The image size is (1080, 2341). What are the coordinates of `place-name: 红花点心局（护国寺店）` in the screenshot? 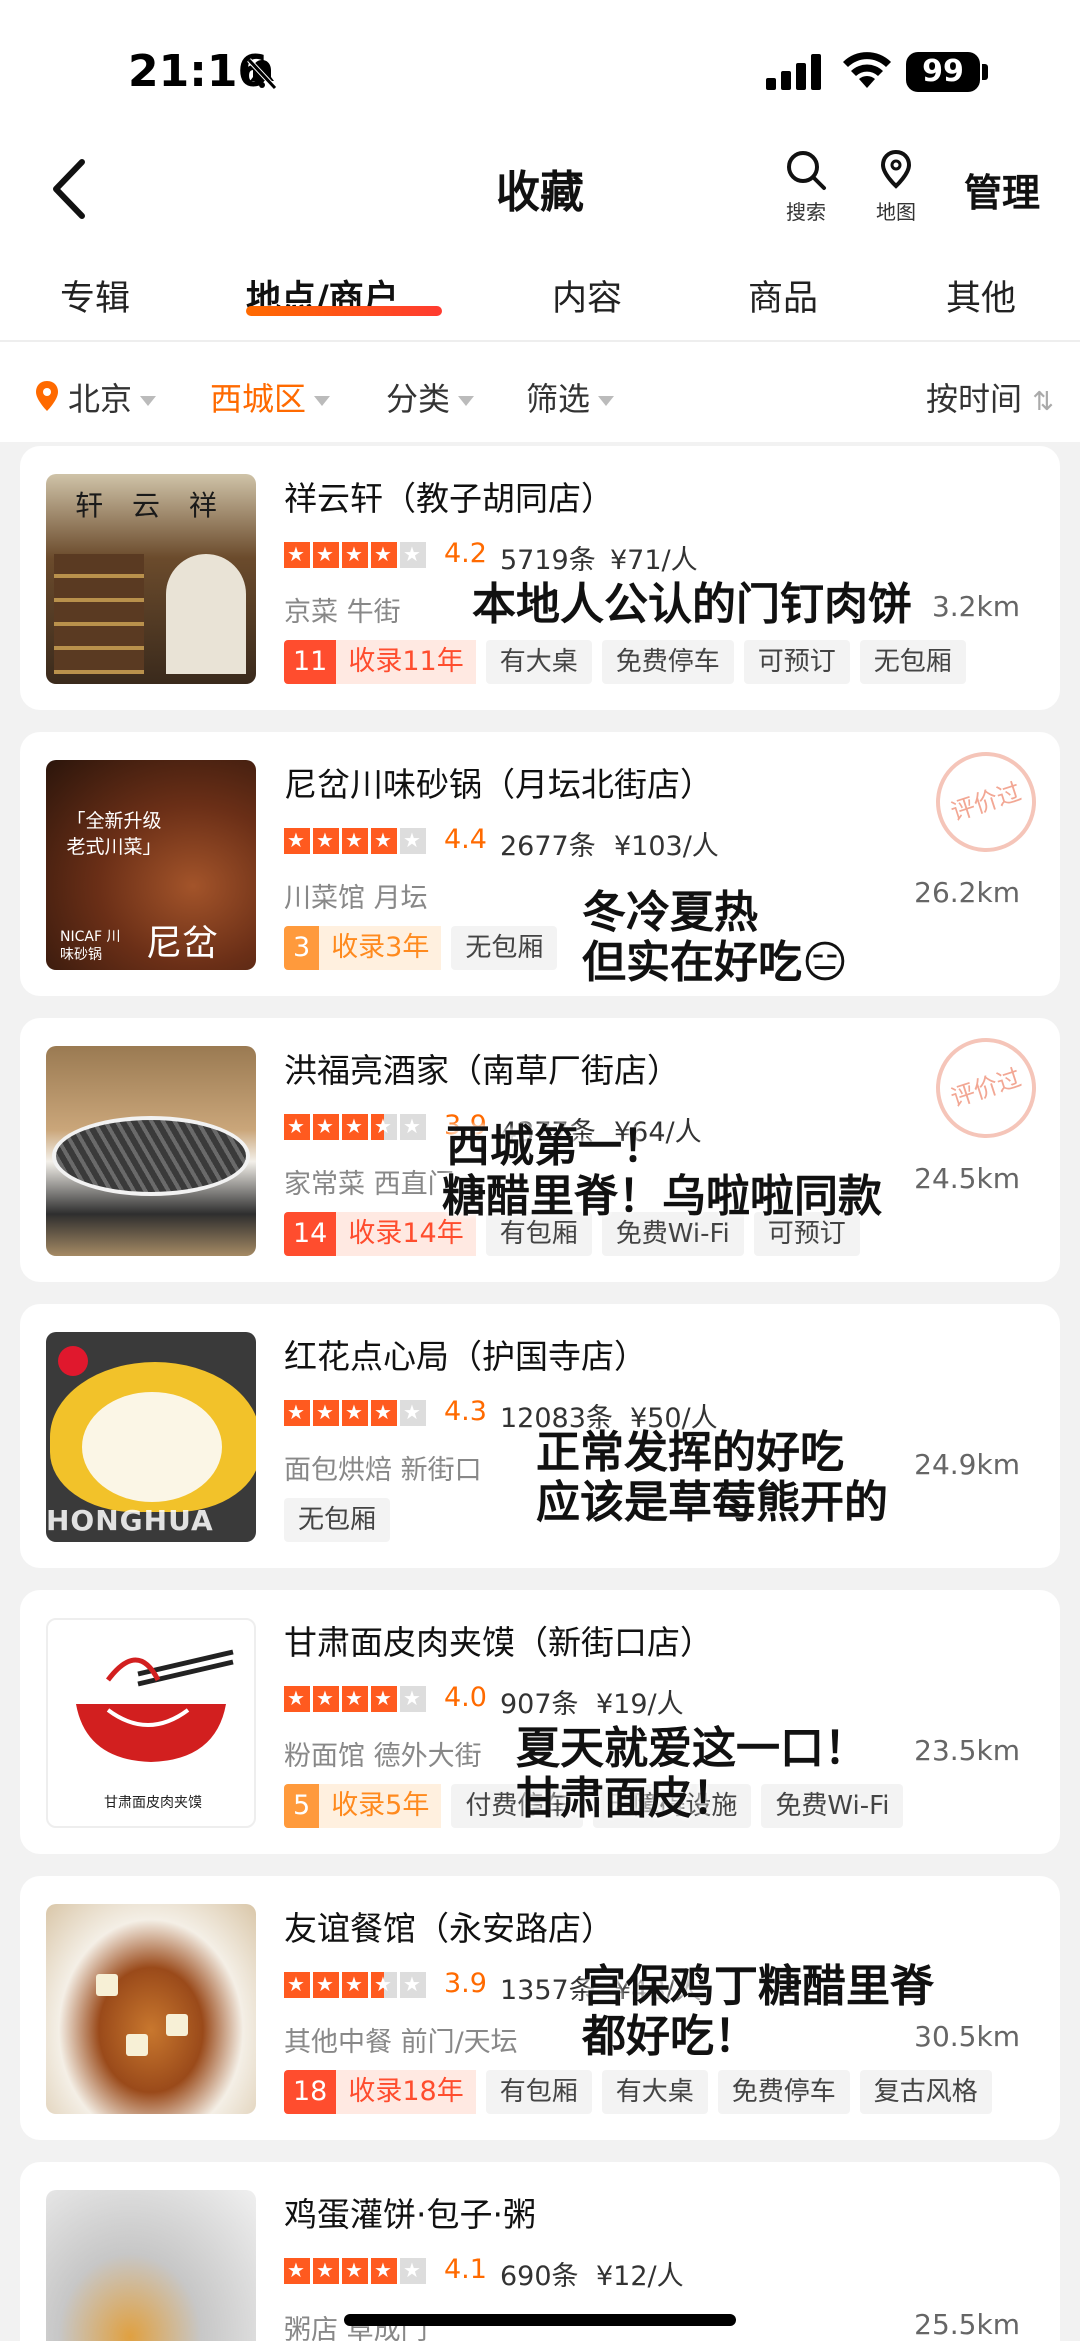 It's located at (465, 1356).